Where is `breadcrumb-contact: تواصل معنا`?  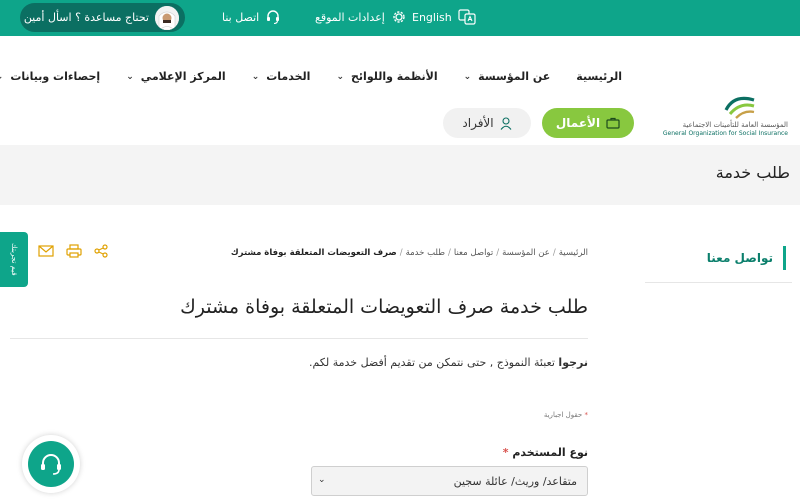
breadcrumb-contact: تواصل معنا is located at coordinates (473, 253).